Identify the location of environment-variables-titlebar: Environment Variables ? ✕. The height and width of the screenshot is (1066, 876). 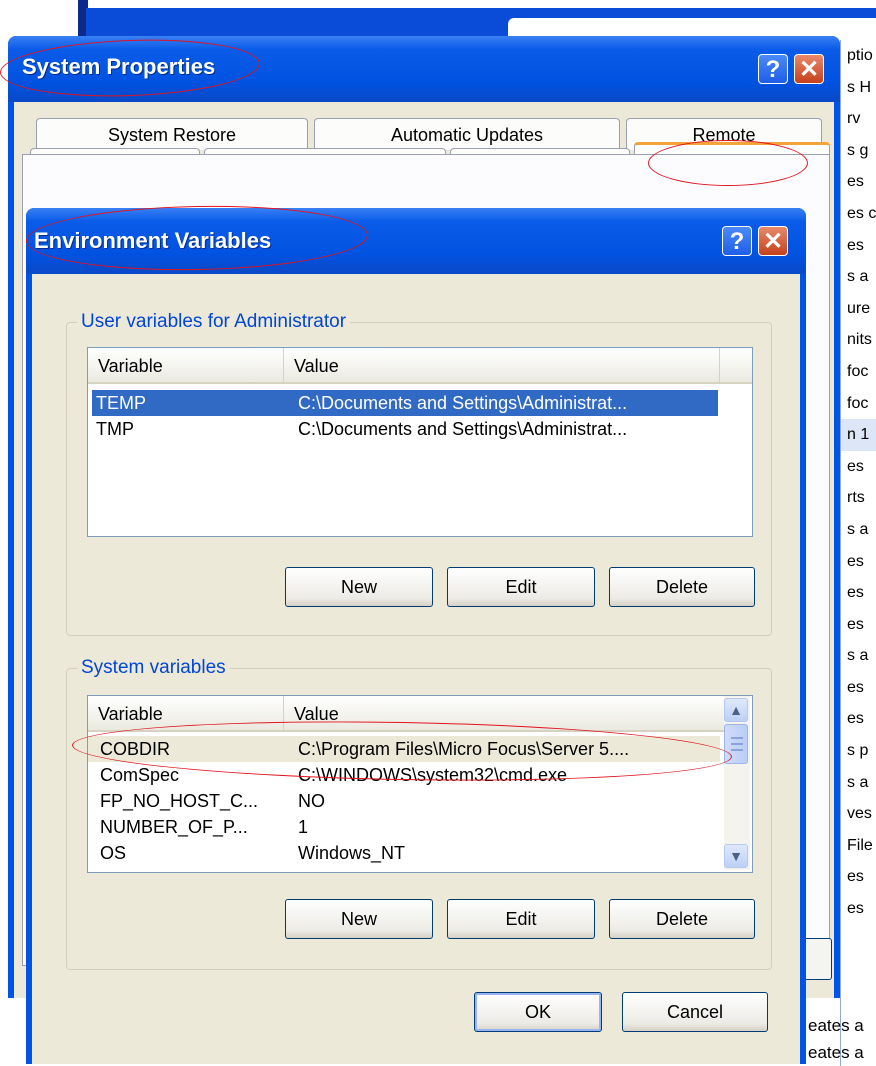
(416, 241).